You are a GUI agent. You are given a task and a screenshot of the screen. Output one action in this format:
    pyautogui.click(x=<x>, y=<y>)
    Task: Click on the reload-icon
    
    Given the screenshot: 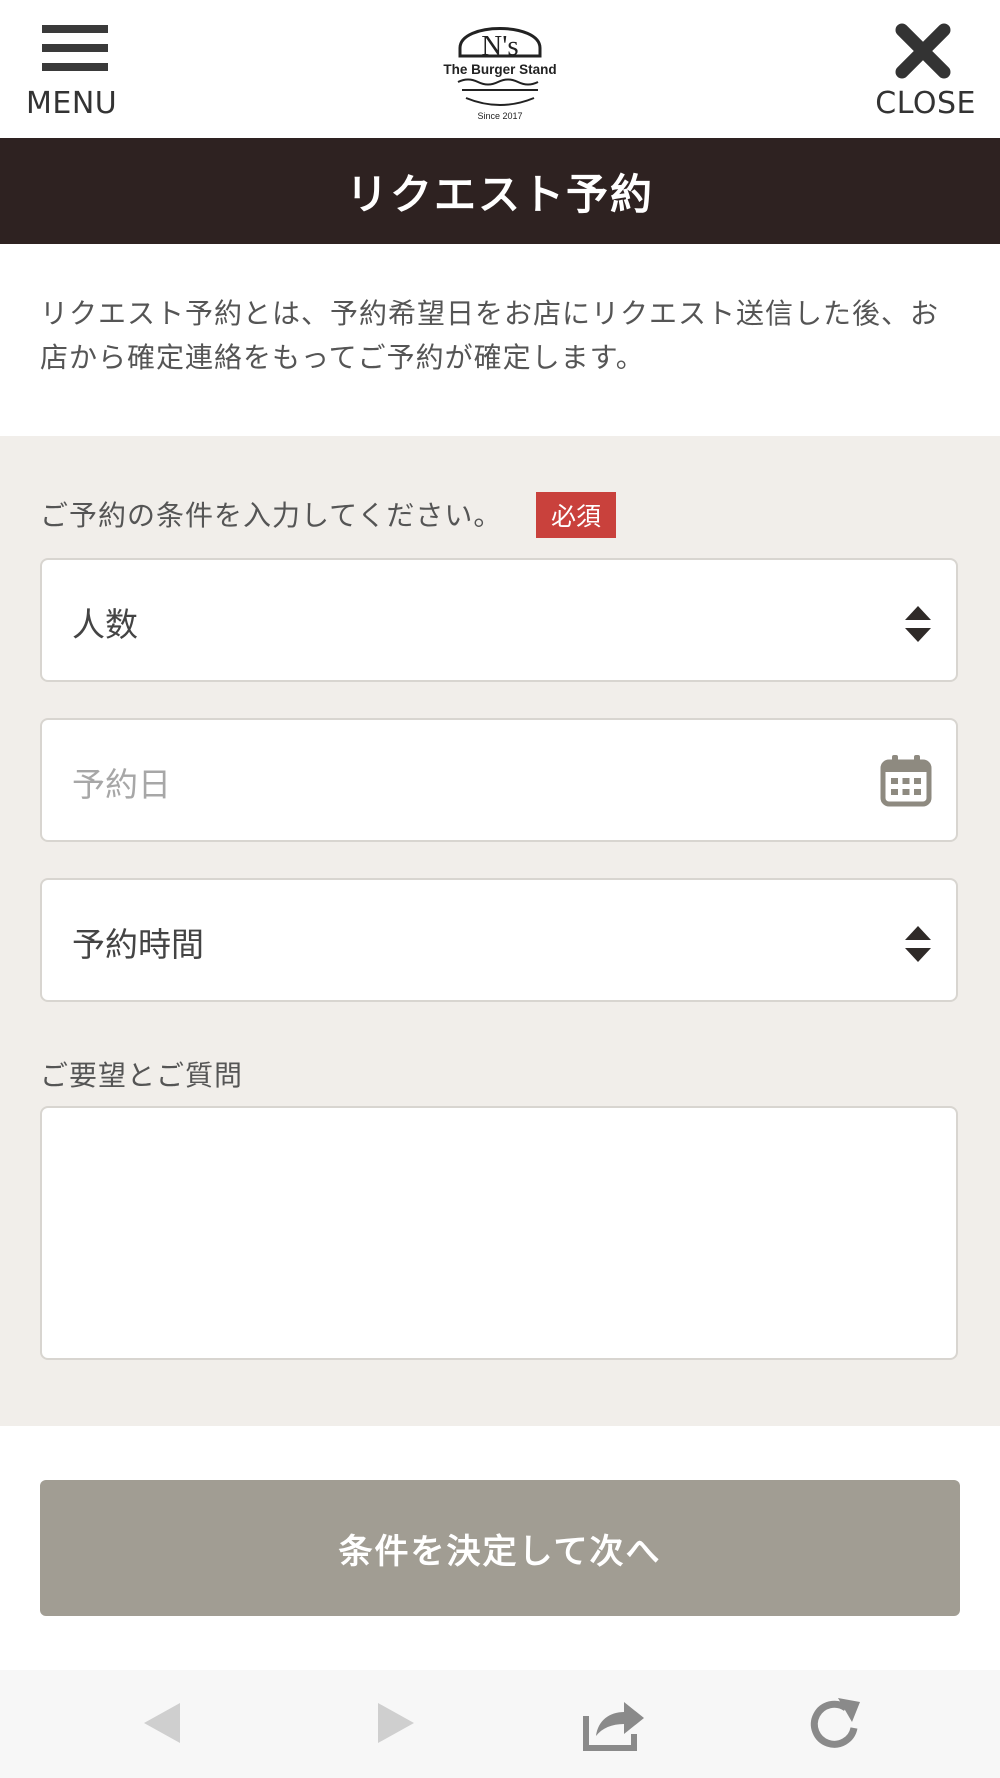 What is the action you would take?
    pyautogui.click(x=835, y=1723)
    